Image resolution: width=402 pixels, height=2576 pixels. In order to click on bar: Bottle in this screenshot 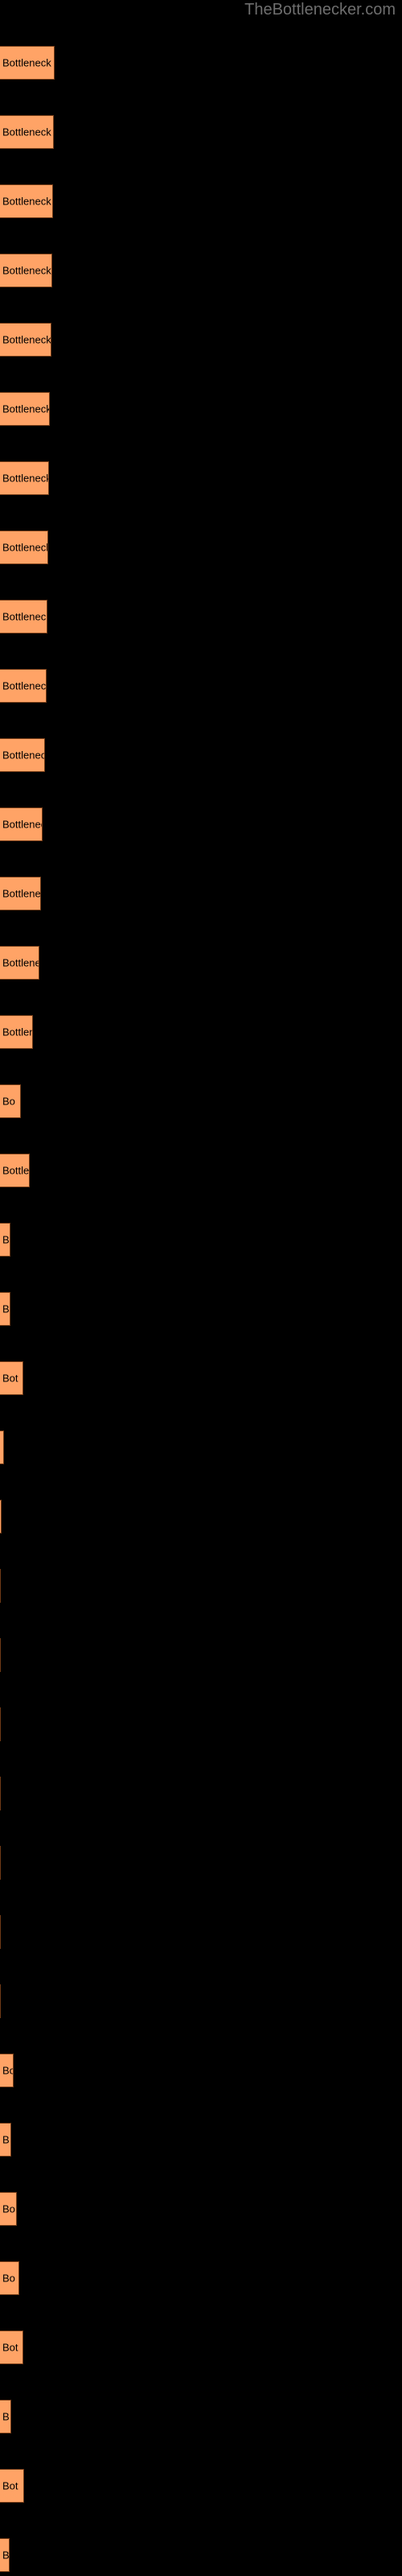, I will do `click(15, 1170)`.